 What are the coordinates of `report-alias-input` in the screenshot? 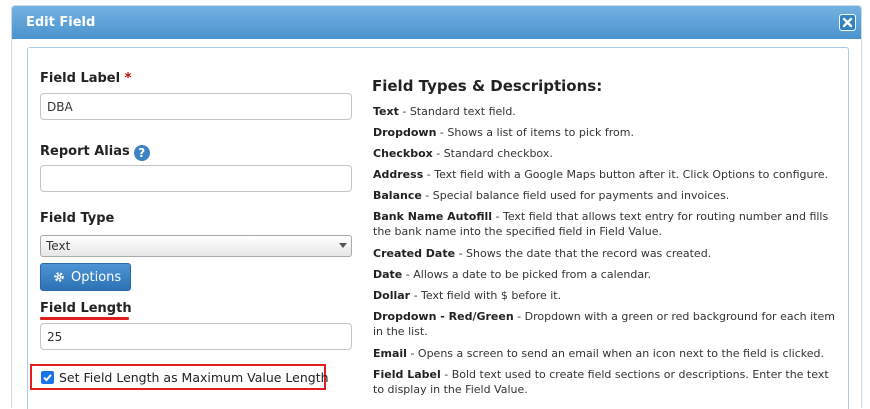 It's located at (196, 178).